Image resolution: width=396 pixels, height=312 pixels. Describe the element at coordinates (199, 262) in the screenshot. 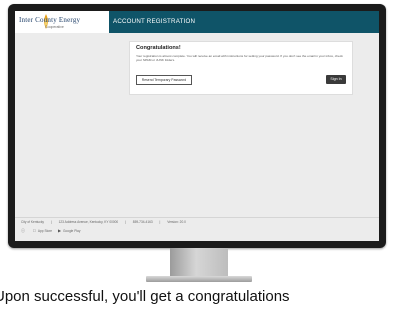

I see `monitor-stand-neck` at that location.